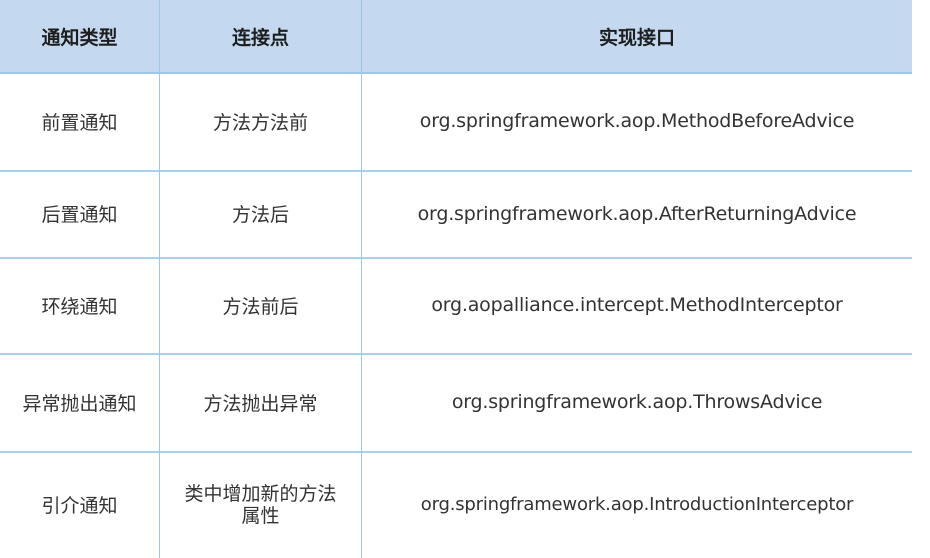 This screenshot has height=558, width=930. I want to click on advice-type-cell: 环绕通知, so click(79, 306).